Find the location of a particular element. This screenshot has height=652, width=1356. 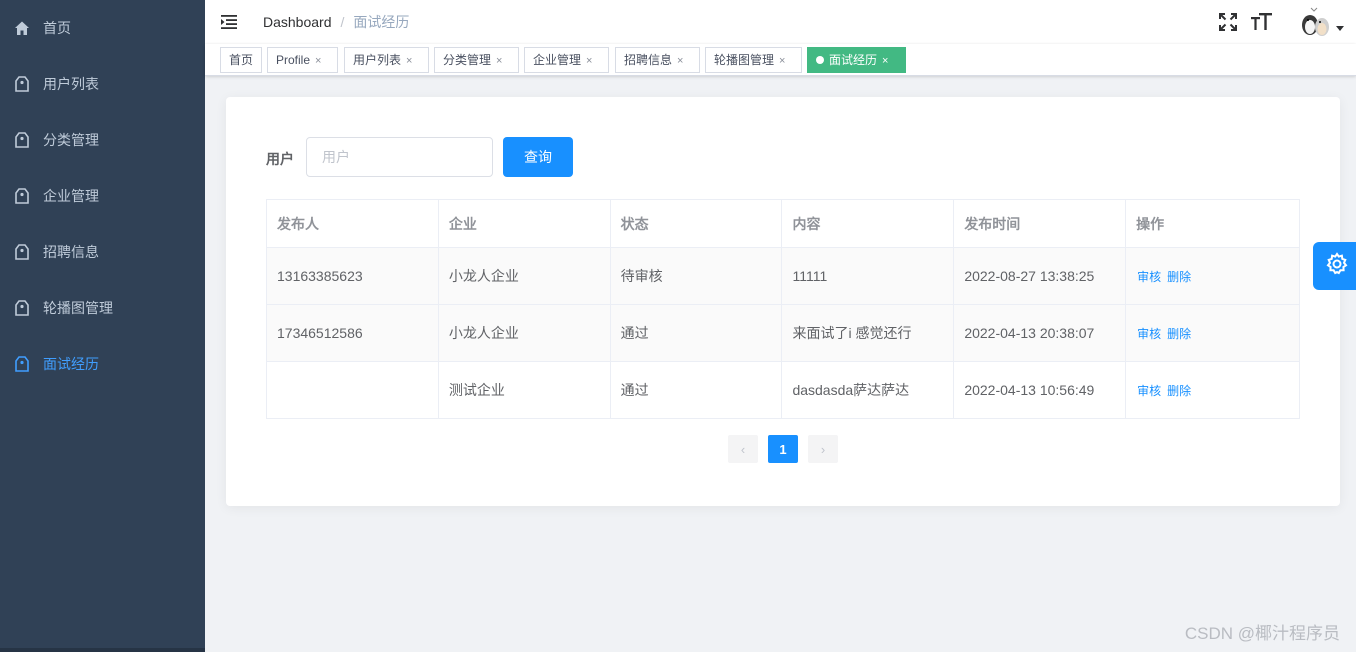

tag-label: 分类管理 is located at coordinates (467, 60).